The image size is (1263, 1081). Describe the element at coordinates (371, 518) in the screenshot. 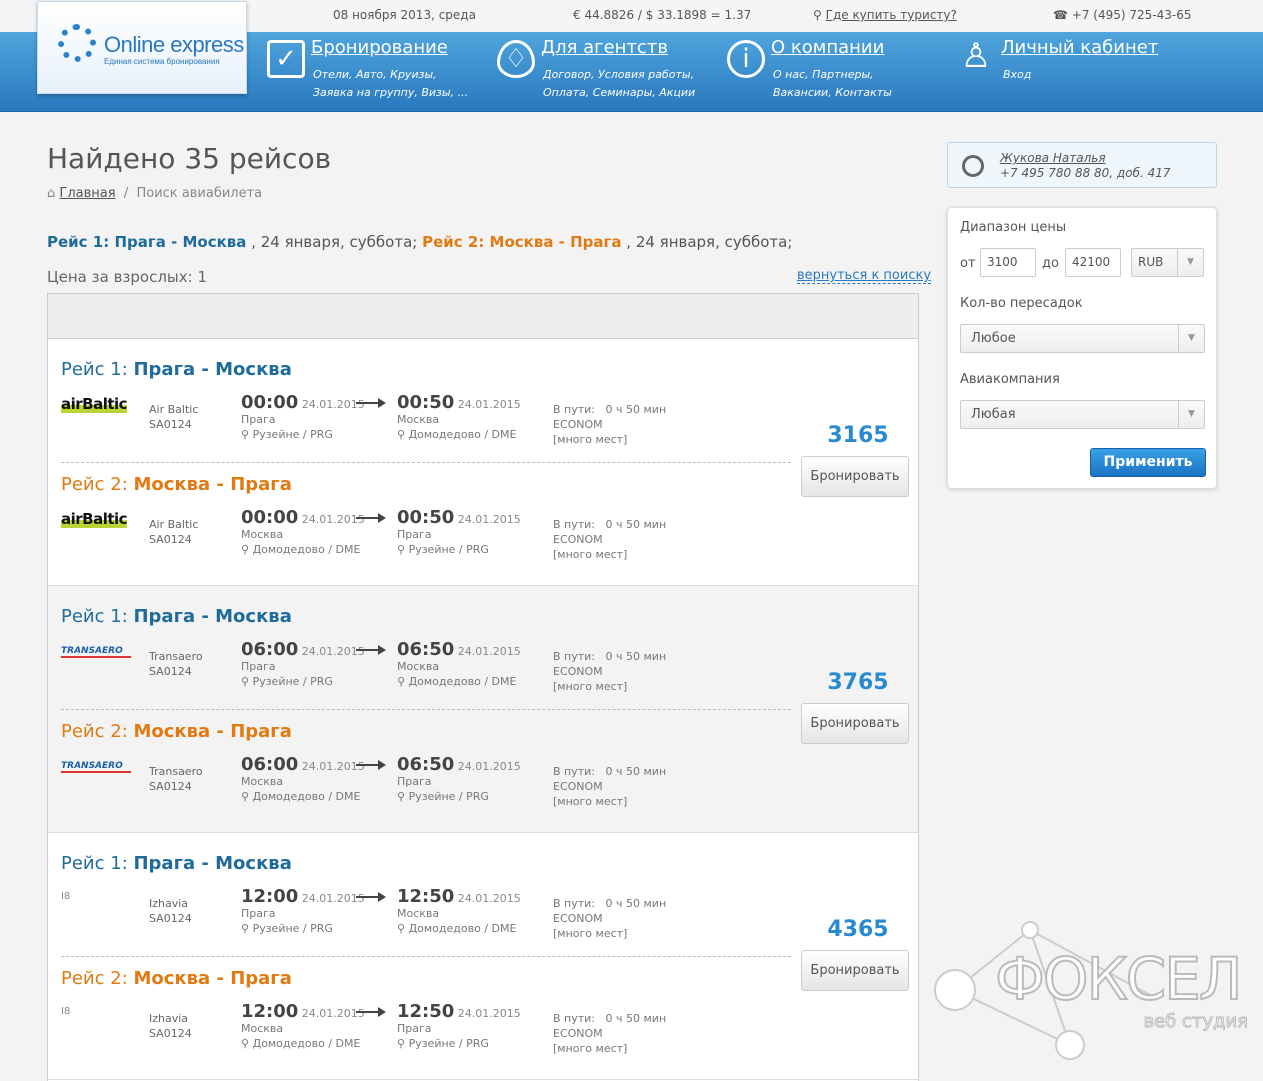

I see `arrow-right-icon` at that location.